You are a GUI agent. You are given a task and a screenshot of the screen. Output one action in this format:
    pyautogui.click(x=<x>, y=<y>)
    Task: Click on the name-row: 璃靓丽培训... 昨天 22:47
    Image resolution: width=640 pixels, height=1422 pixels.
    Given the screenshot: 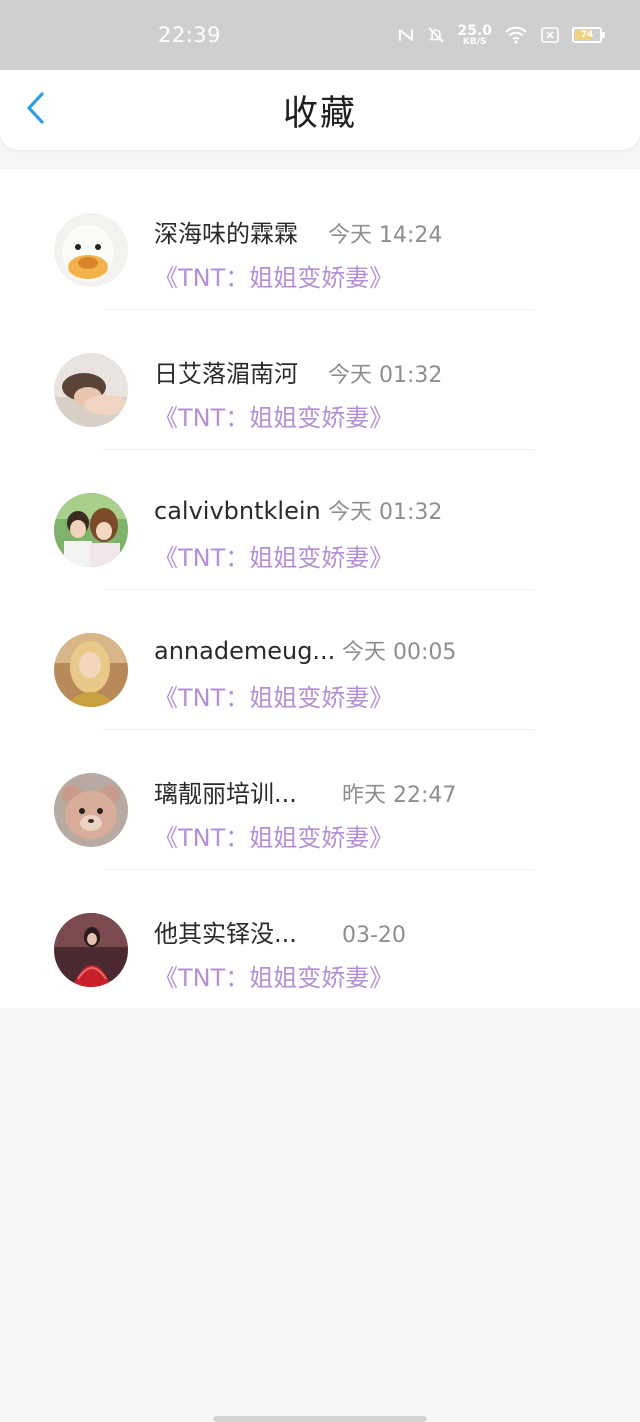 What is the action you would take?
    pyautogui.click(x=305, y=791)
    